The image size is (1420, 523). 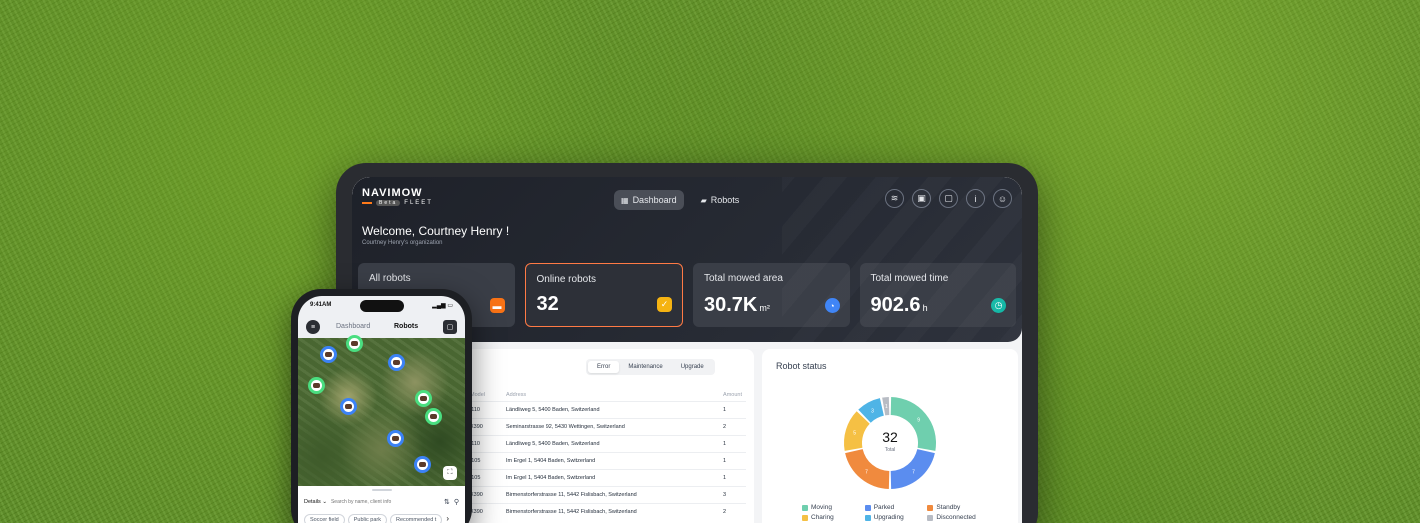 I want to click on main-nav: ▦ Dashboard ▰ Robots, so click(x=680, y=200).